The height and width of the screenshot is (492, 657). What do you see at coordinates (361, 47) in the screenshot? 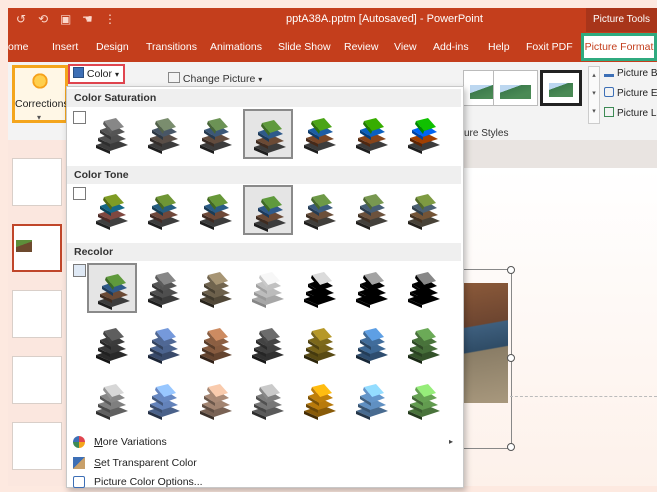
I see `tab-review: Review` at bounding box center [361, 47].